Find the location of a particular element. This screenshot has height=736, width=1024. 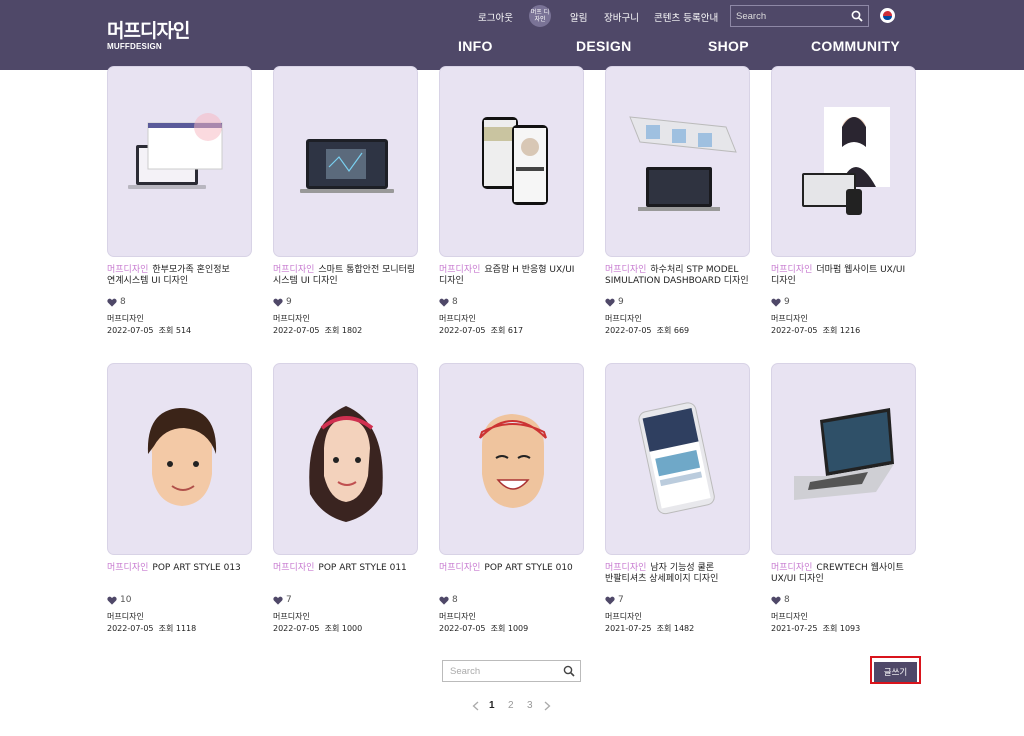

post-meta: 2021-07-25 조회 1482 is located at coordinates (649, 628).